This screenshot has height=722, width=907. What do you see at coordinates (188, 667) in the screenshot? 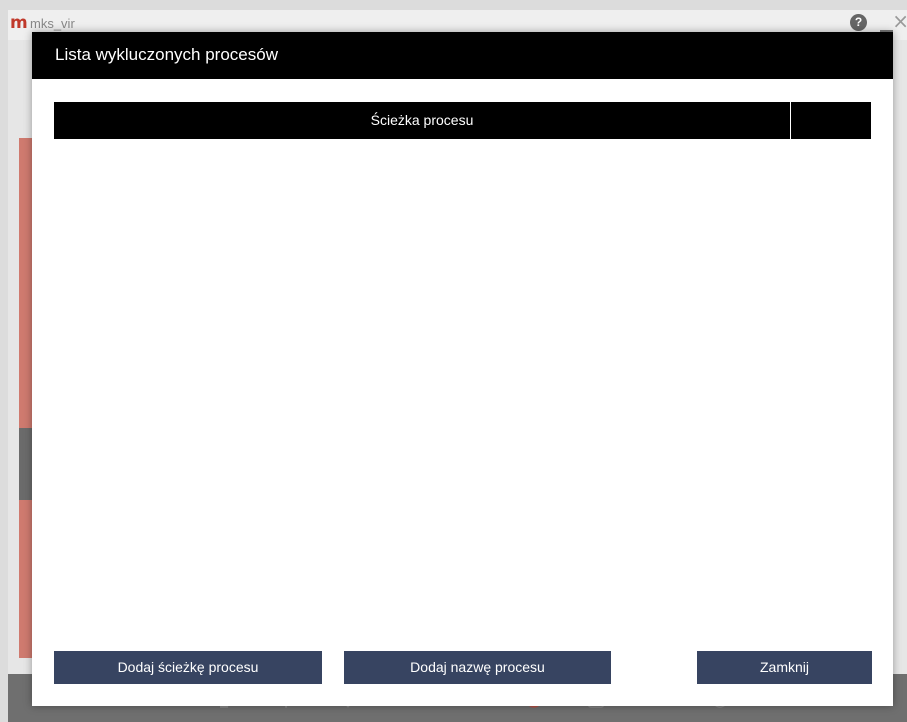
I see `add-process-path-button: Dodaj ścieżkę procesu` at bounding box center [188, 667].